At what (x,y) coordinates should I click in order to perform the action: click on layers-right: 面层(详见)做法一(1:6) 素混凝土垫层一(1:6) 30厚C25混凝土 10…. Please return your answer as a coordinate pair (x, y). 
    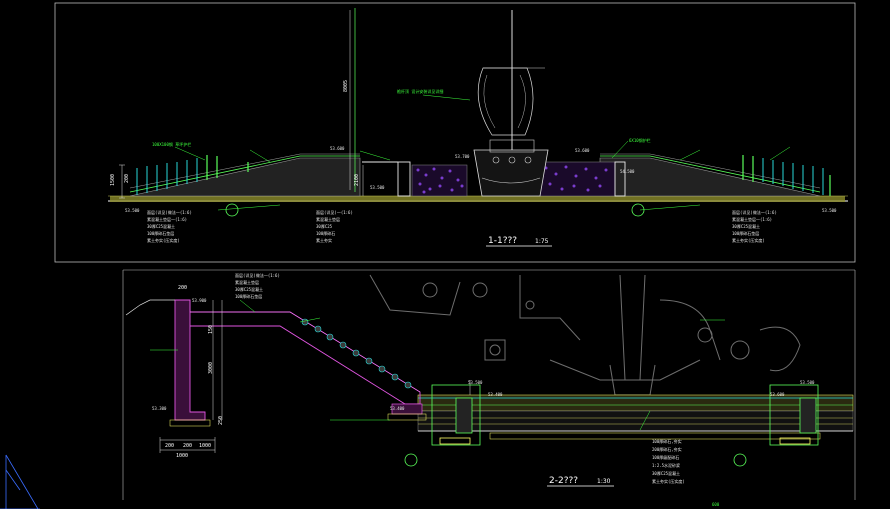
    Looking at the image, I should click on (754, 226).